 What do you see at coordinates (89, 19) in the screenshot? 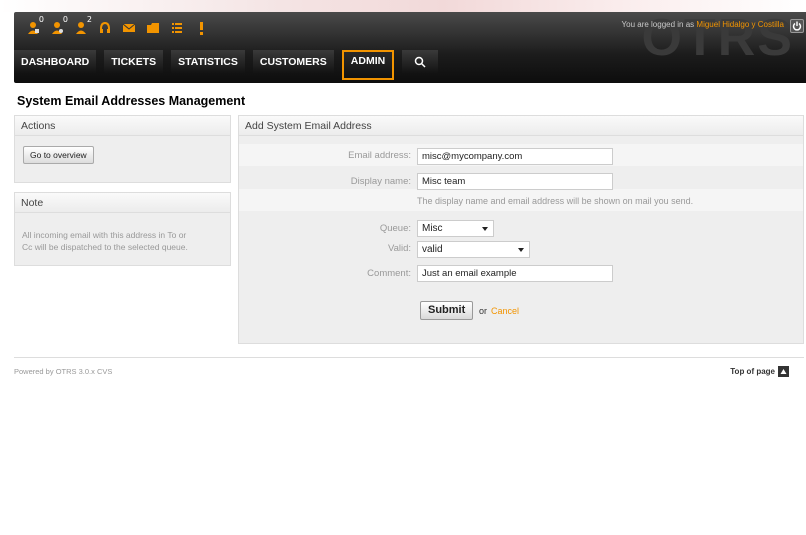
I see `responsible-tickets-count: 2` at bounding box center [89, 19].